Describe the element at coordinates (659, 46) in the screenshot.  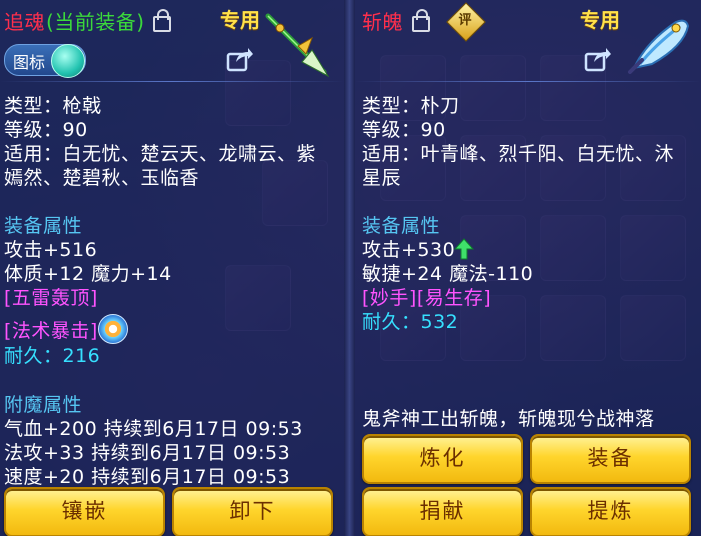
I see `blade-weapon-icon` at that location.